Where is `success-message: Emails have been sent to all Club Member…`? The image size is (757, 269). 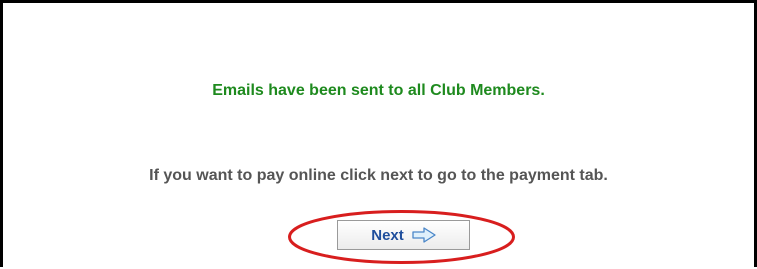
success-message: Emails have been sent to all Club Member… is located at coordinates (378, 90).